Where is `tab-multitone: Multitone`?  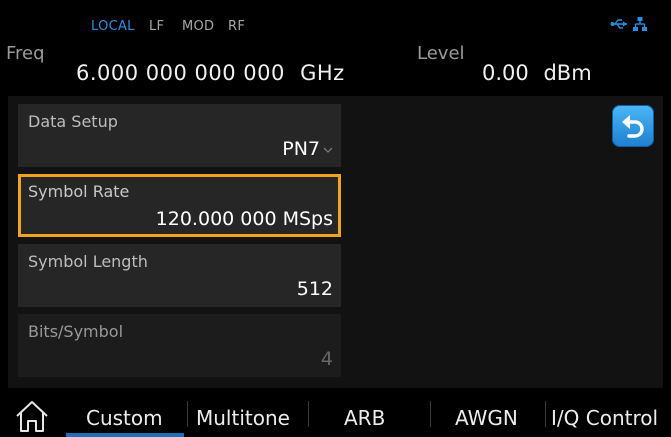
tab-multitone: Multitone is located at coordinates (243, 418).